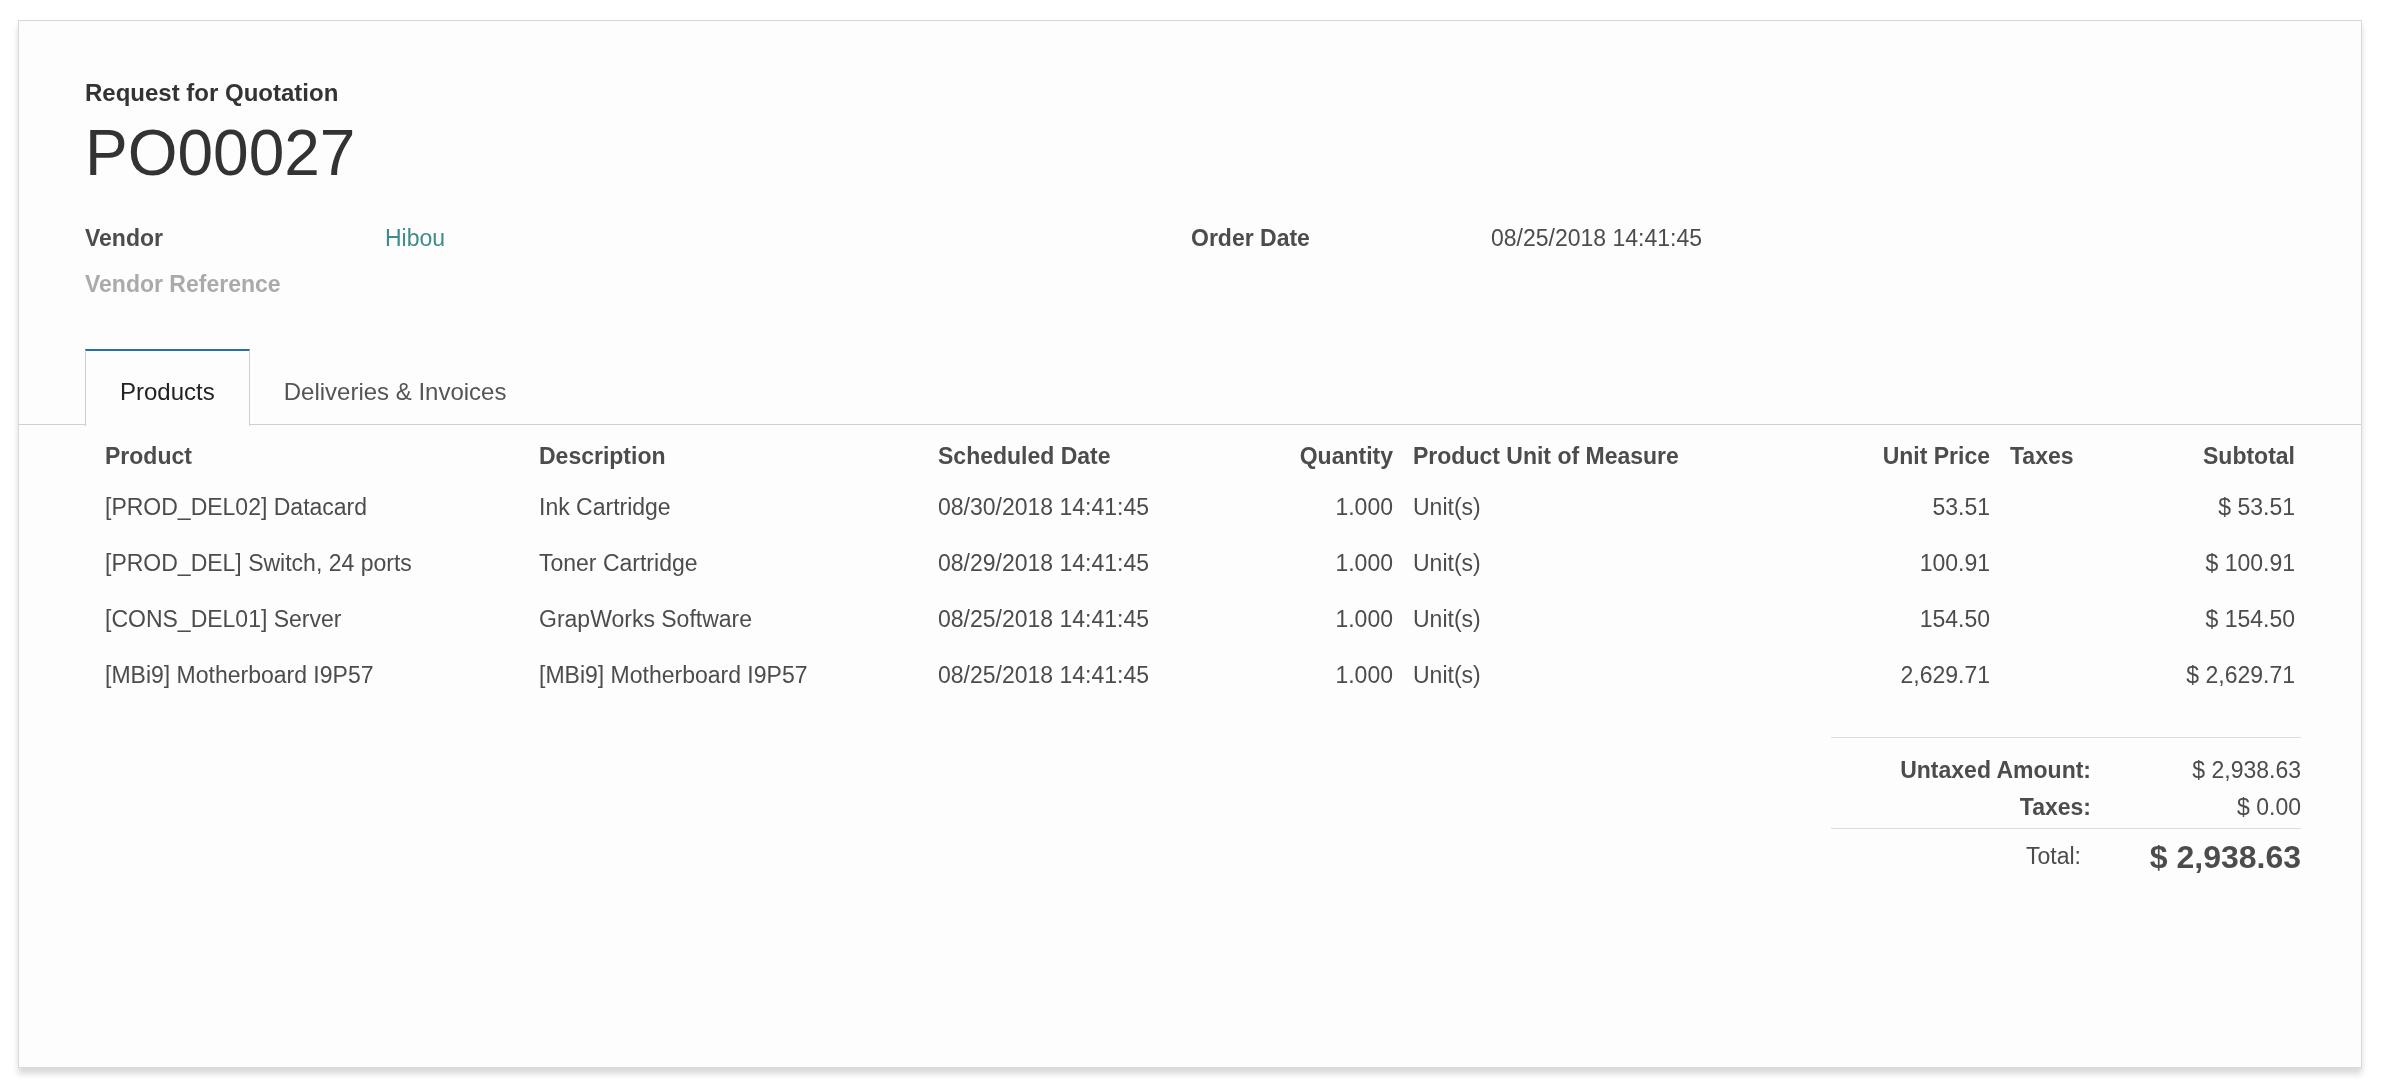 Image resolution: width=2382 pixels, height=1092 pixels. What do you see at coordinates (415, 238) in the screenshot?
I see `vendor-link: Hibou` at bounding box center [415, 238].